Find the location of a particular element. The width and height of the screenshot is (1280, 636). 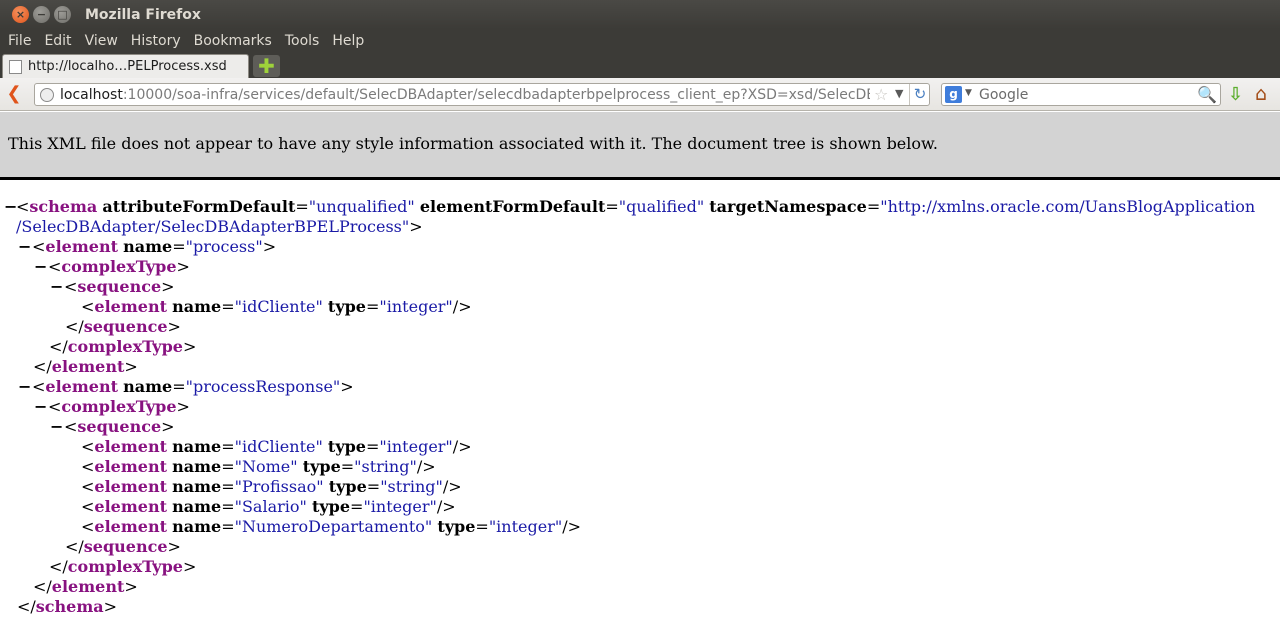

search-magnifier-icon: 🔍 is located at coordinates (1207, 94).